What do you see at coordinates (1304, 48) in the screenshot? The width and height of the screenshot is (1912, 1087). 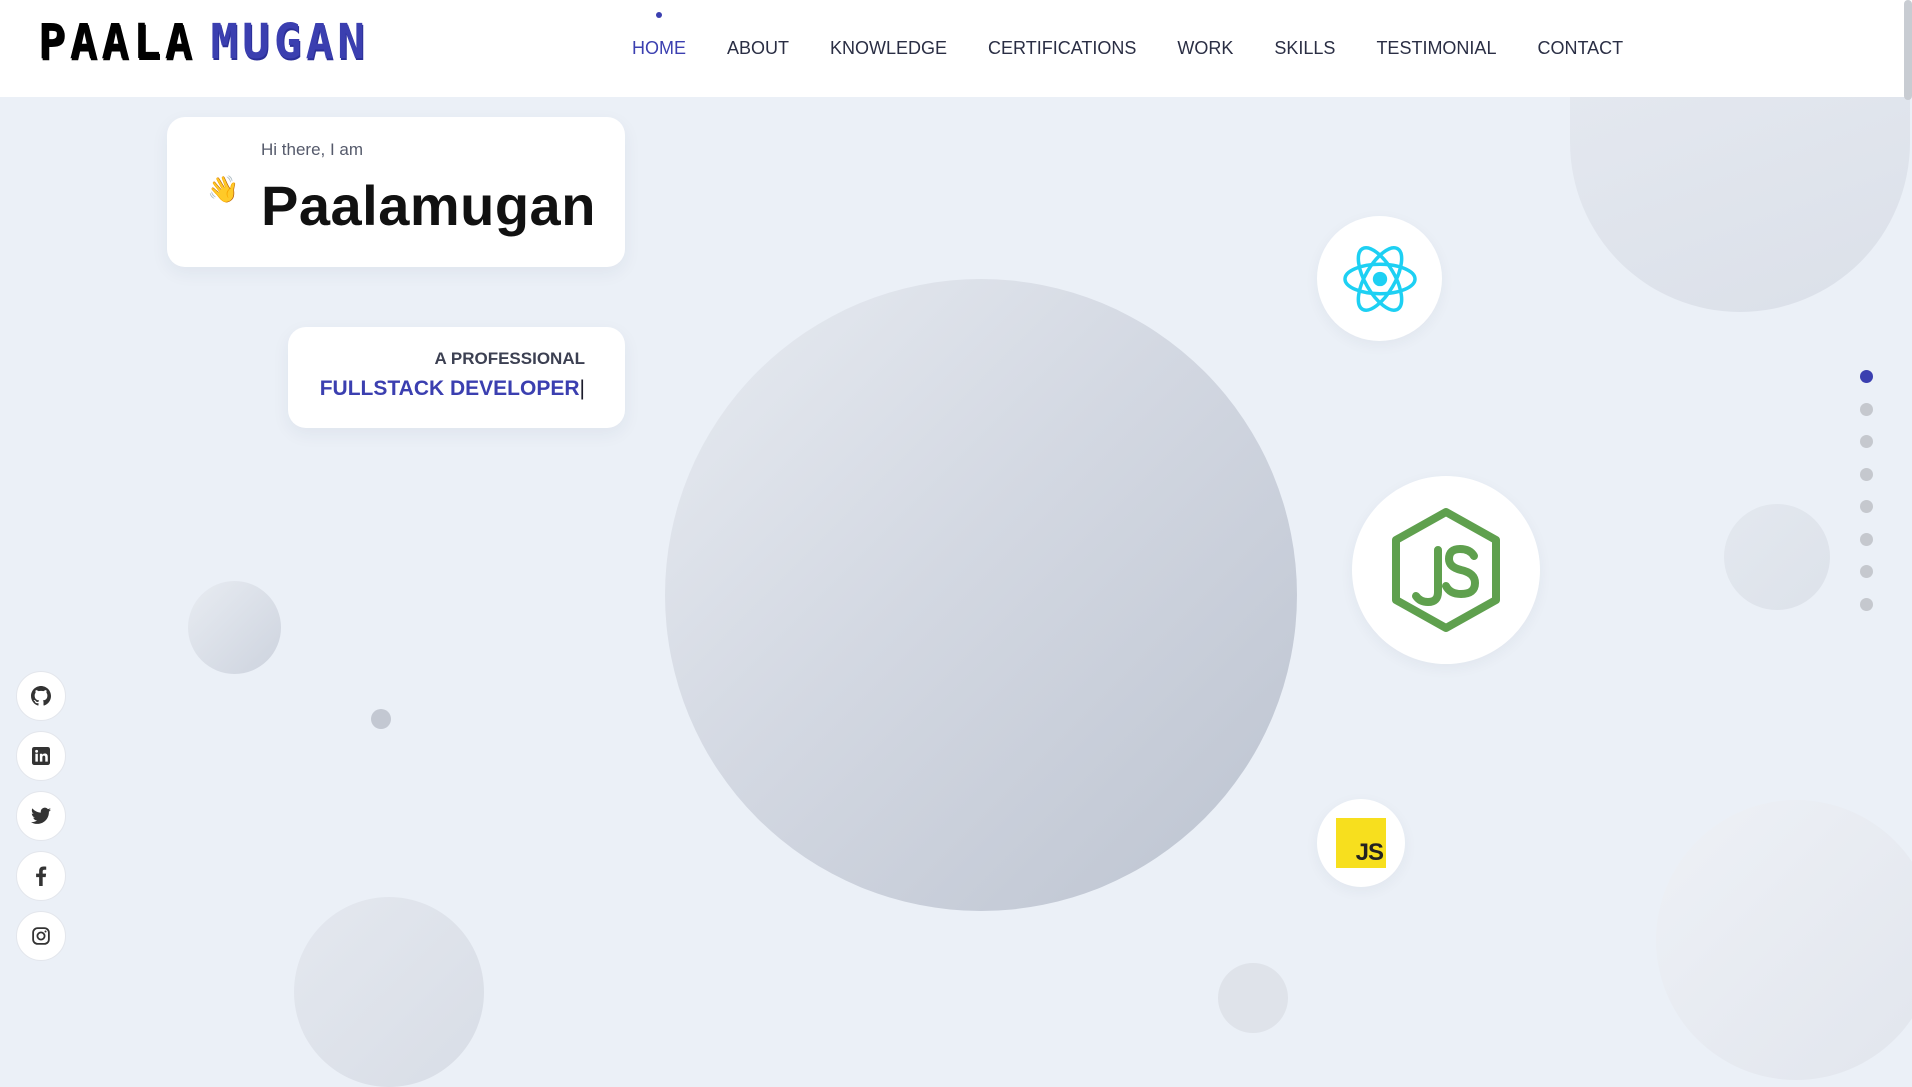 I see `nav-skills: SKILLS` at bounding box center [1304, 48].